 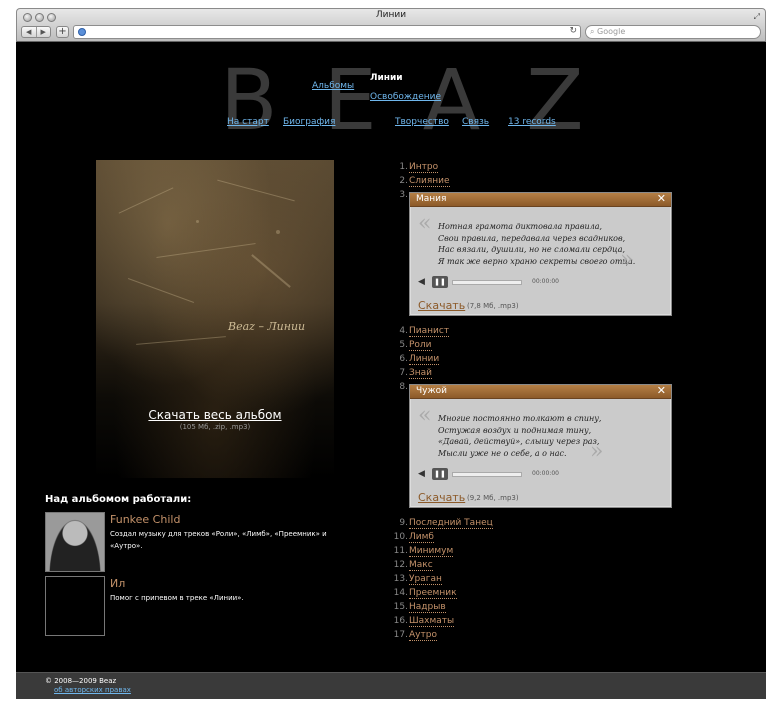 What do you see at coordinates (177, 598) in the screenshot?
I see `contributor-desc: Помог с припевом в треке «Линии».` at bounding box center [177, 598].